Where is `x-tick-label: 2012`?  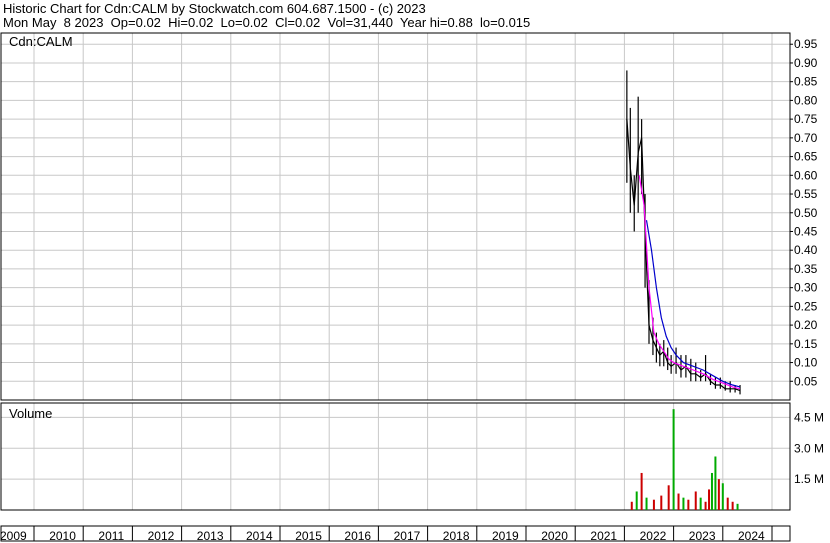 x-tick-label: 2012 is located at coordinates (161, 536).